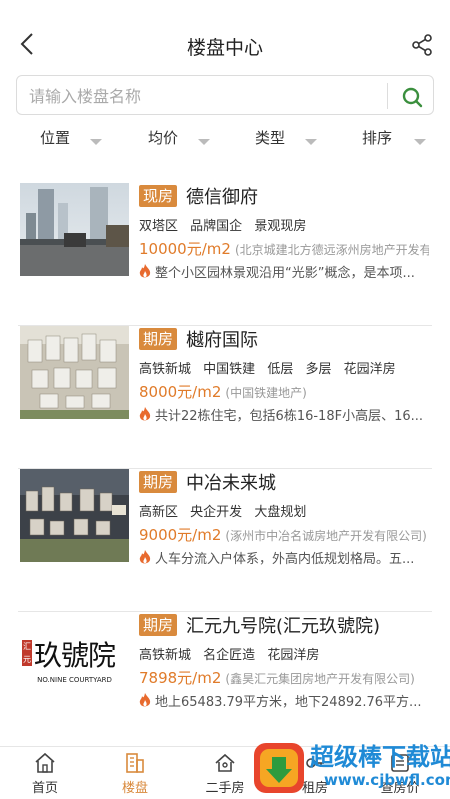 Image resolution: width=450 pixels, height=799 pixels. What do you see at coordinates (231, 482) in the screenshot?
I see `listing-name: 中冶未来城` at bounding box center [231, 482].